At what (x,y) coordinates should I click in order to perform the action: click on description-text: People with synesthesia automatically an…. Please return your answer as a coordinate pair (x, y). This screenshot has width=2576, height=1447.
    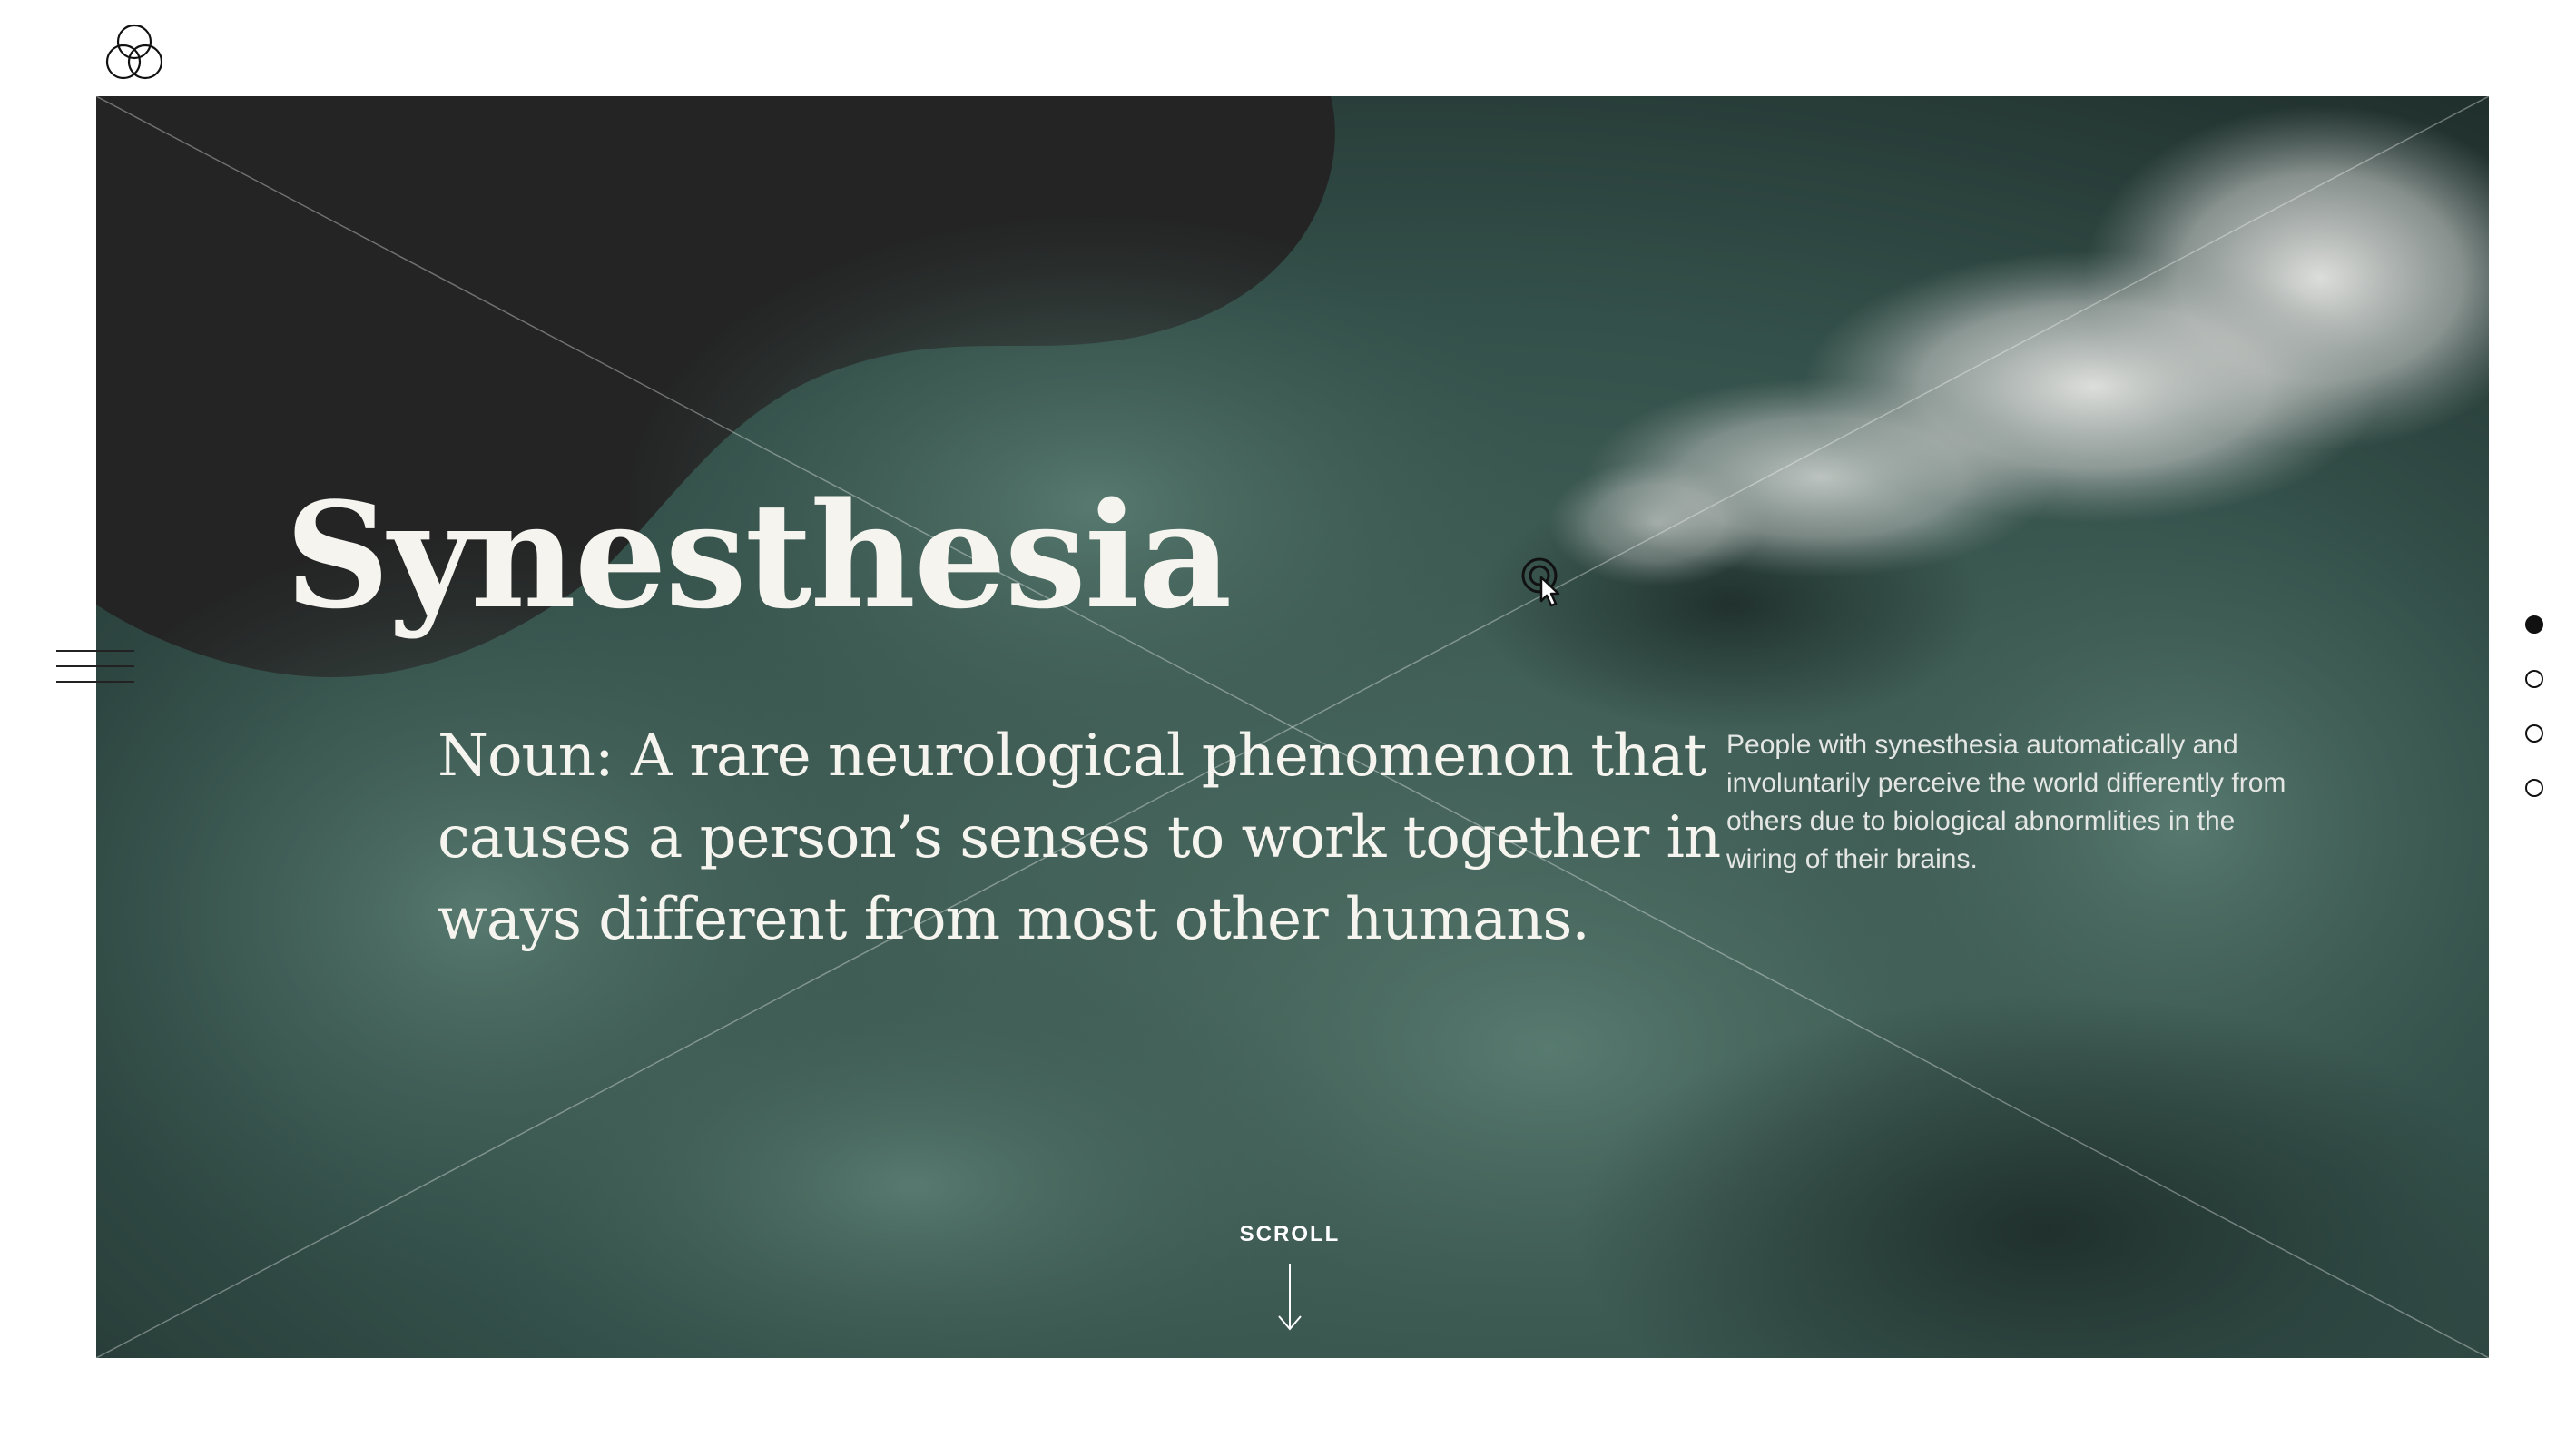
    Looking at the image, I should click on (2006, 802).